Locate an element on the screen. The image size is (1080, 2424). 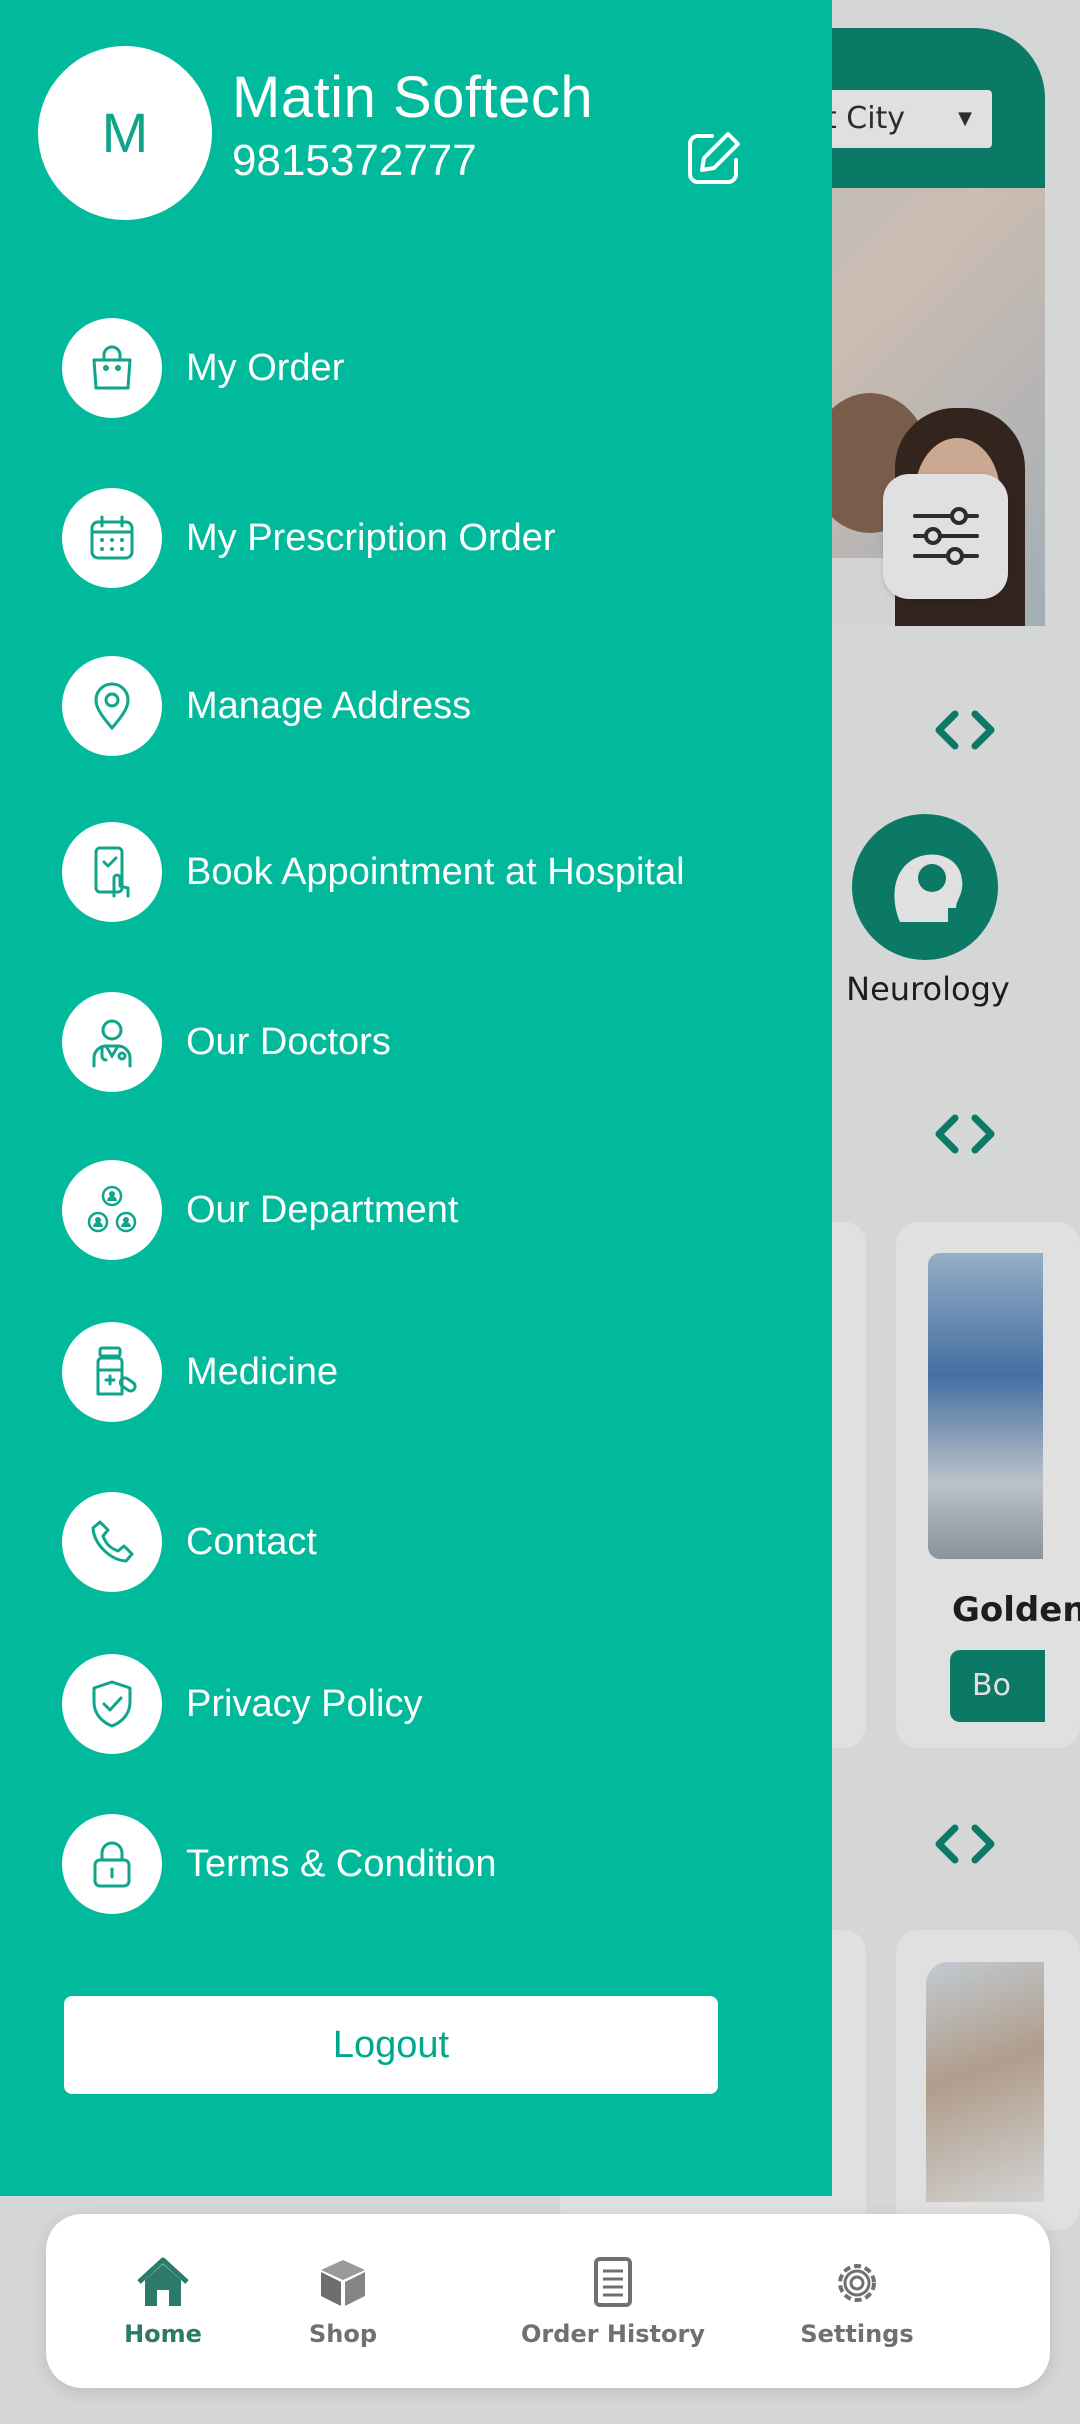
nav-settings: Settings is located at coordinates (857, 2302).